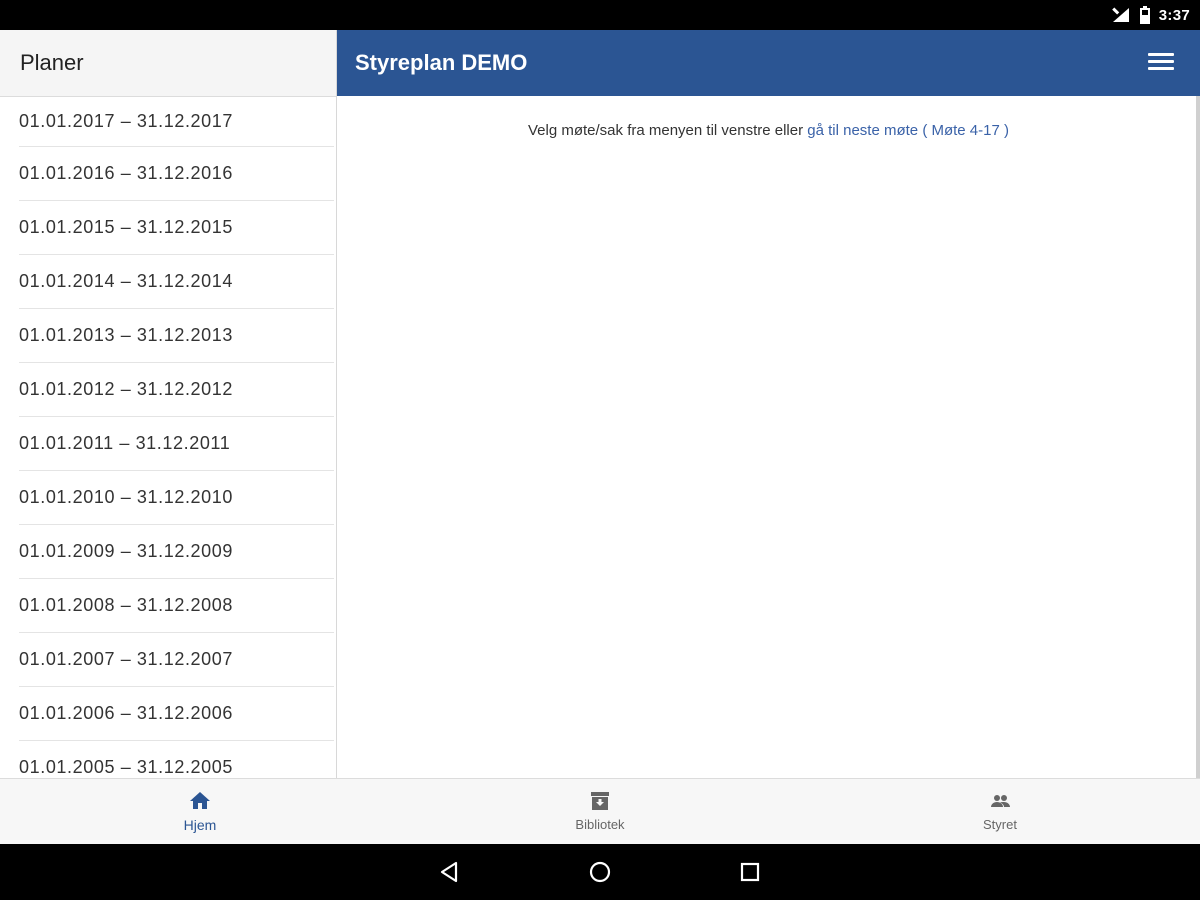  What do you see at coordinates (200, 825) in the screenshot?
I see `nav-home-label: Hjem` at bounding box center [200, 825].